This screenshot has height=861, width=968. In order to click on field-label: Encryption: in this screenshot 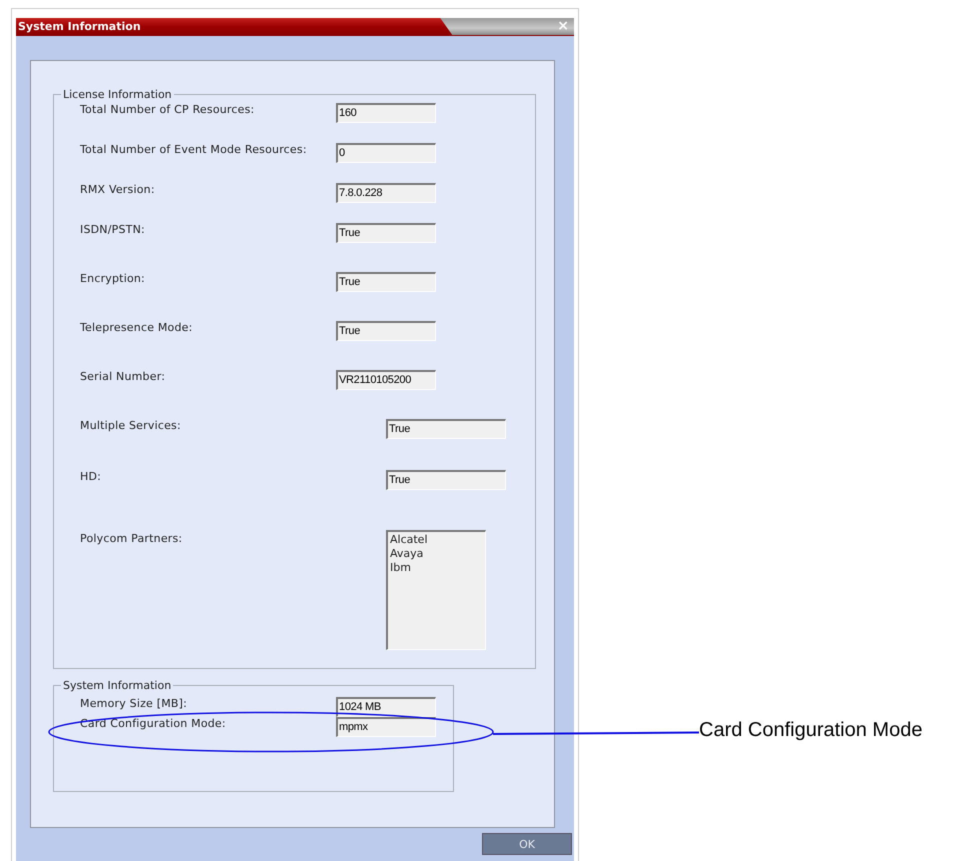, I will do `click(113, 278)`.